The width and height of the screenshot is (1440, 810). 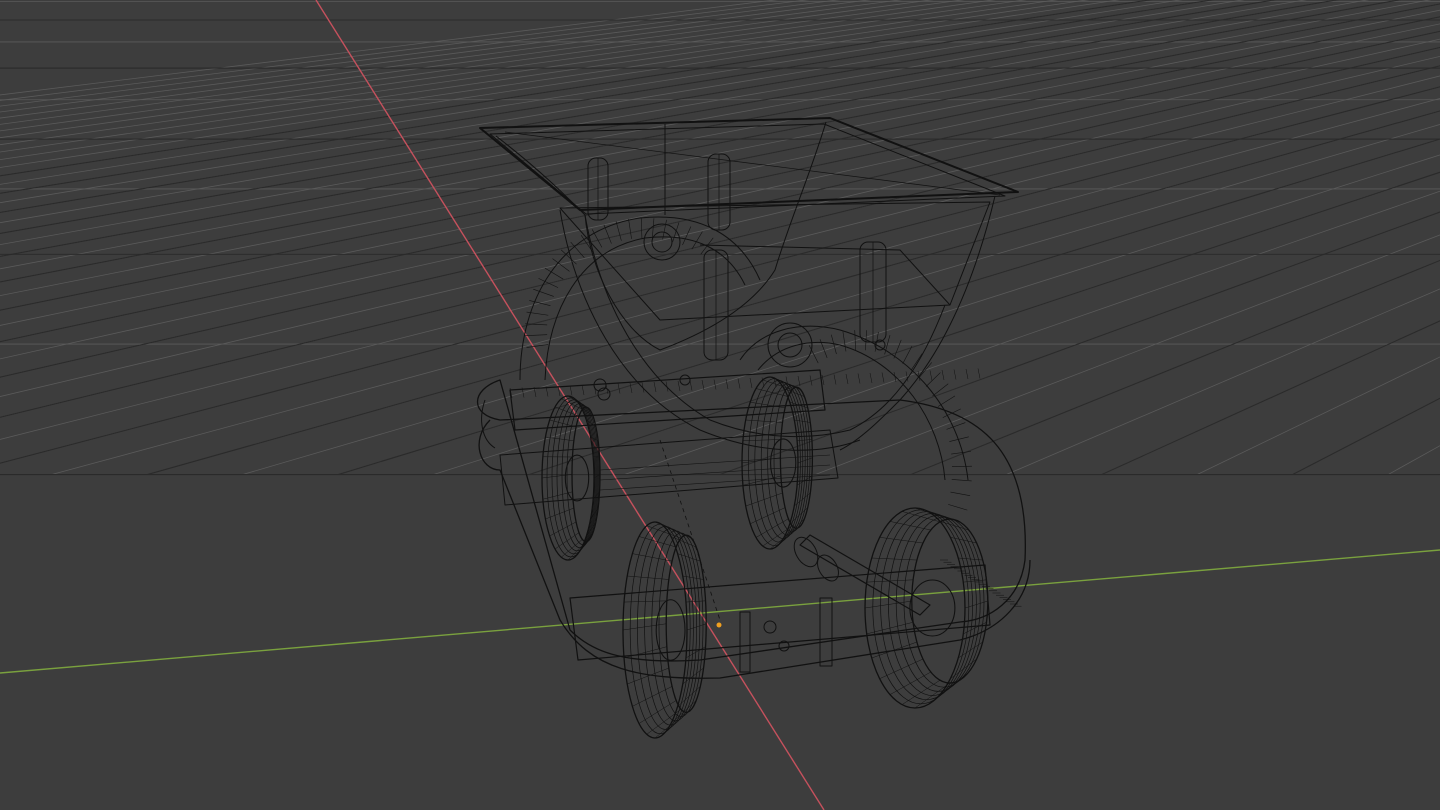 I want to click on chassis-plate-edge, so click(x=488, y=424).